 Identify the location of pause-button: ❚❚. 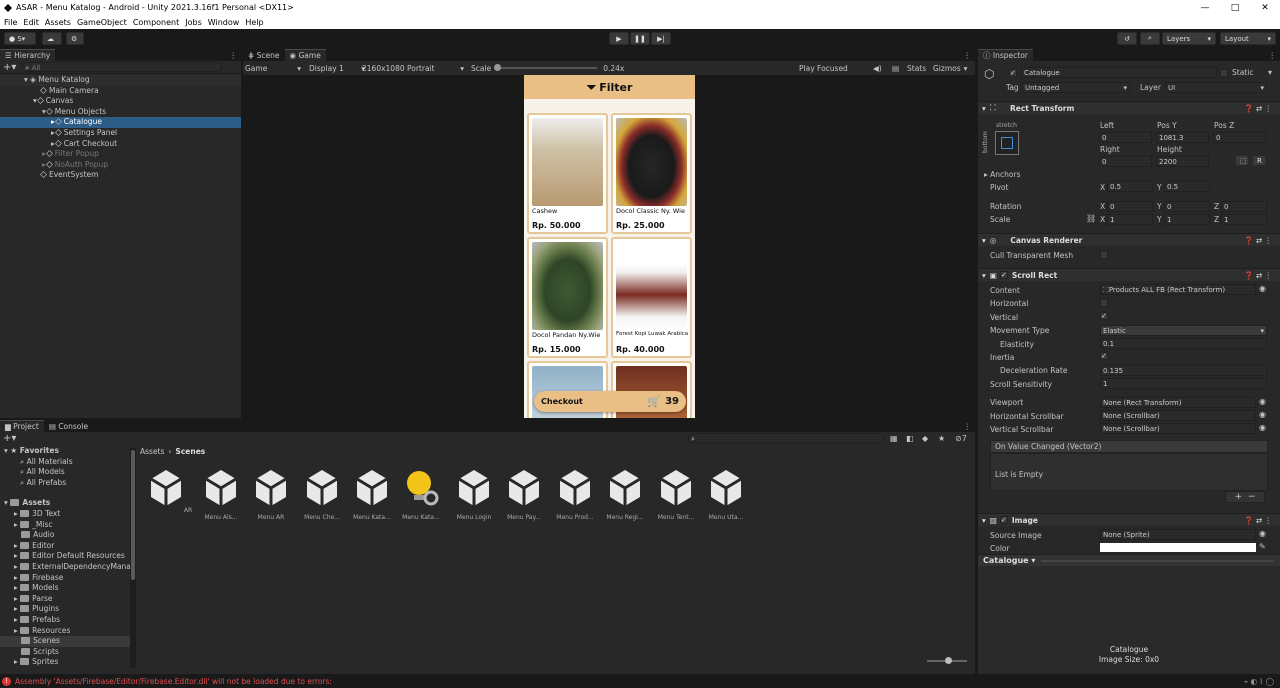
(640, 38).